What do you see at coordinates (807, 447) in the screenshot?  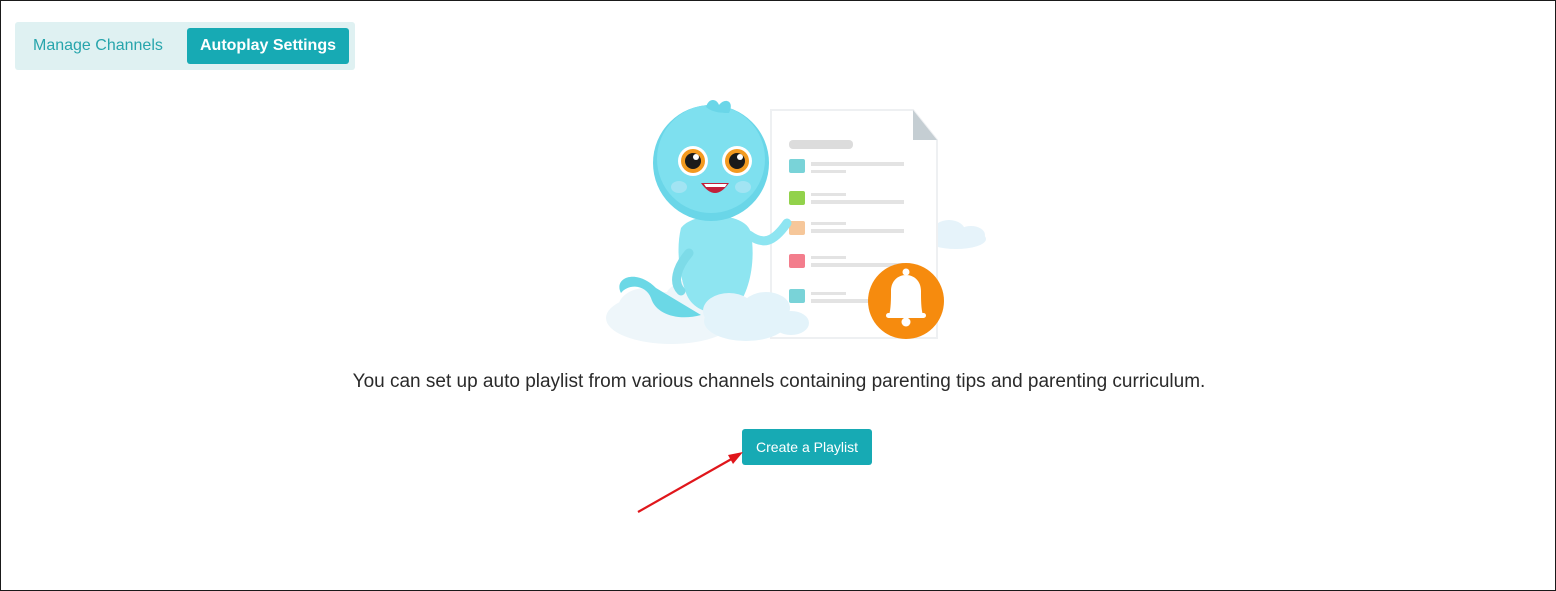 I see `create-playlist-button: Create a Playlist` at bounding box center [807, 447].